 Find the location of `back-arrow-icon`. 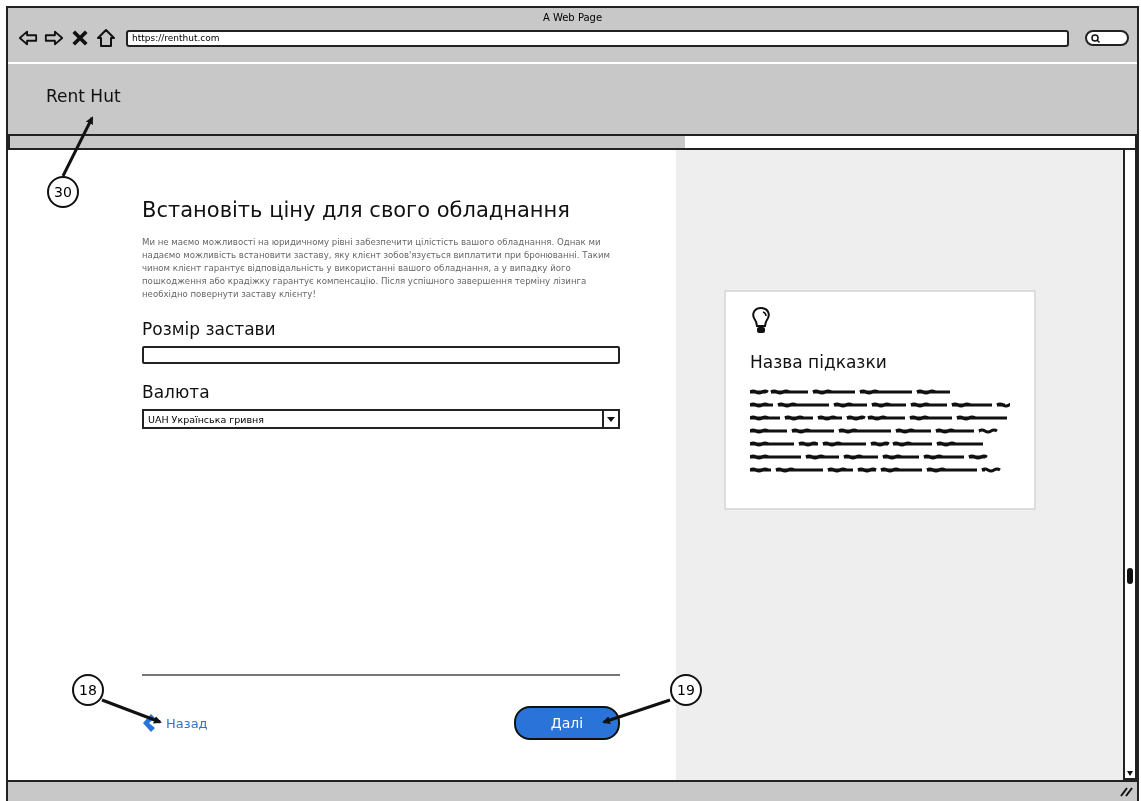

back-arrow-icon is located at coordinates (28, 38).